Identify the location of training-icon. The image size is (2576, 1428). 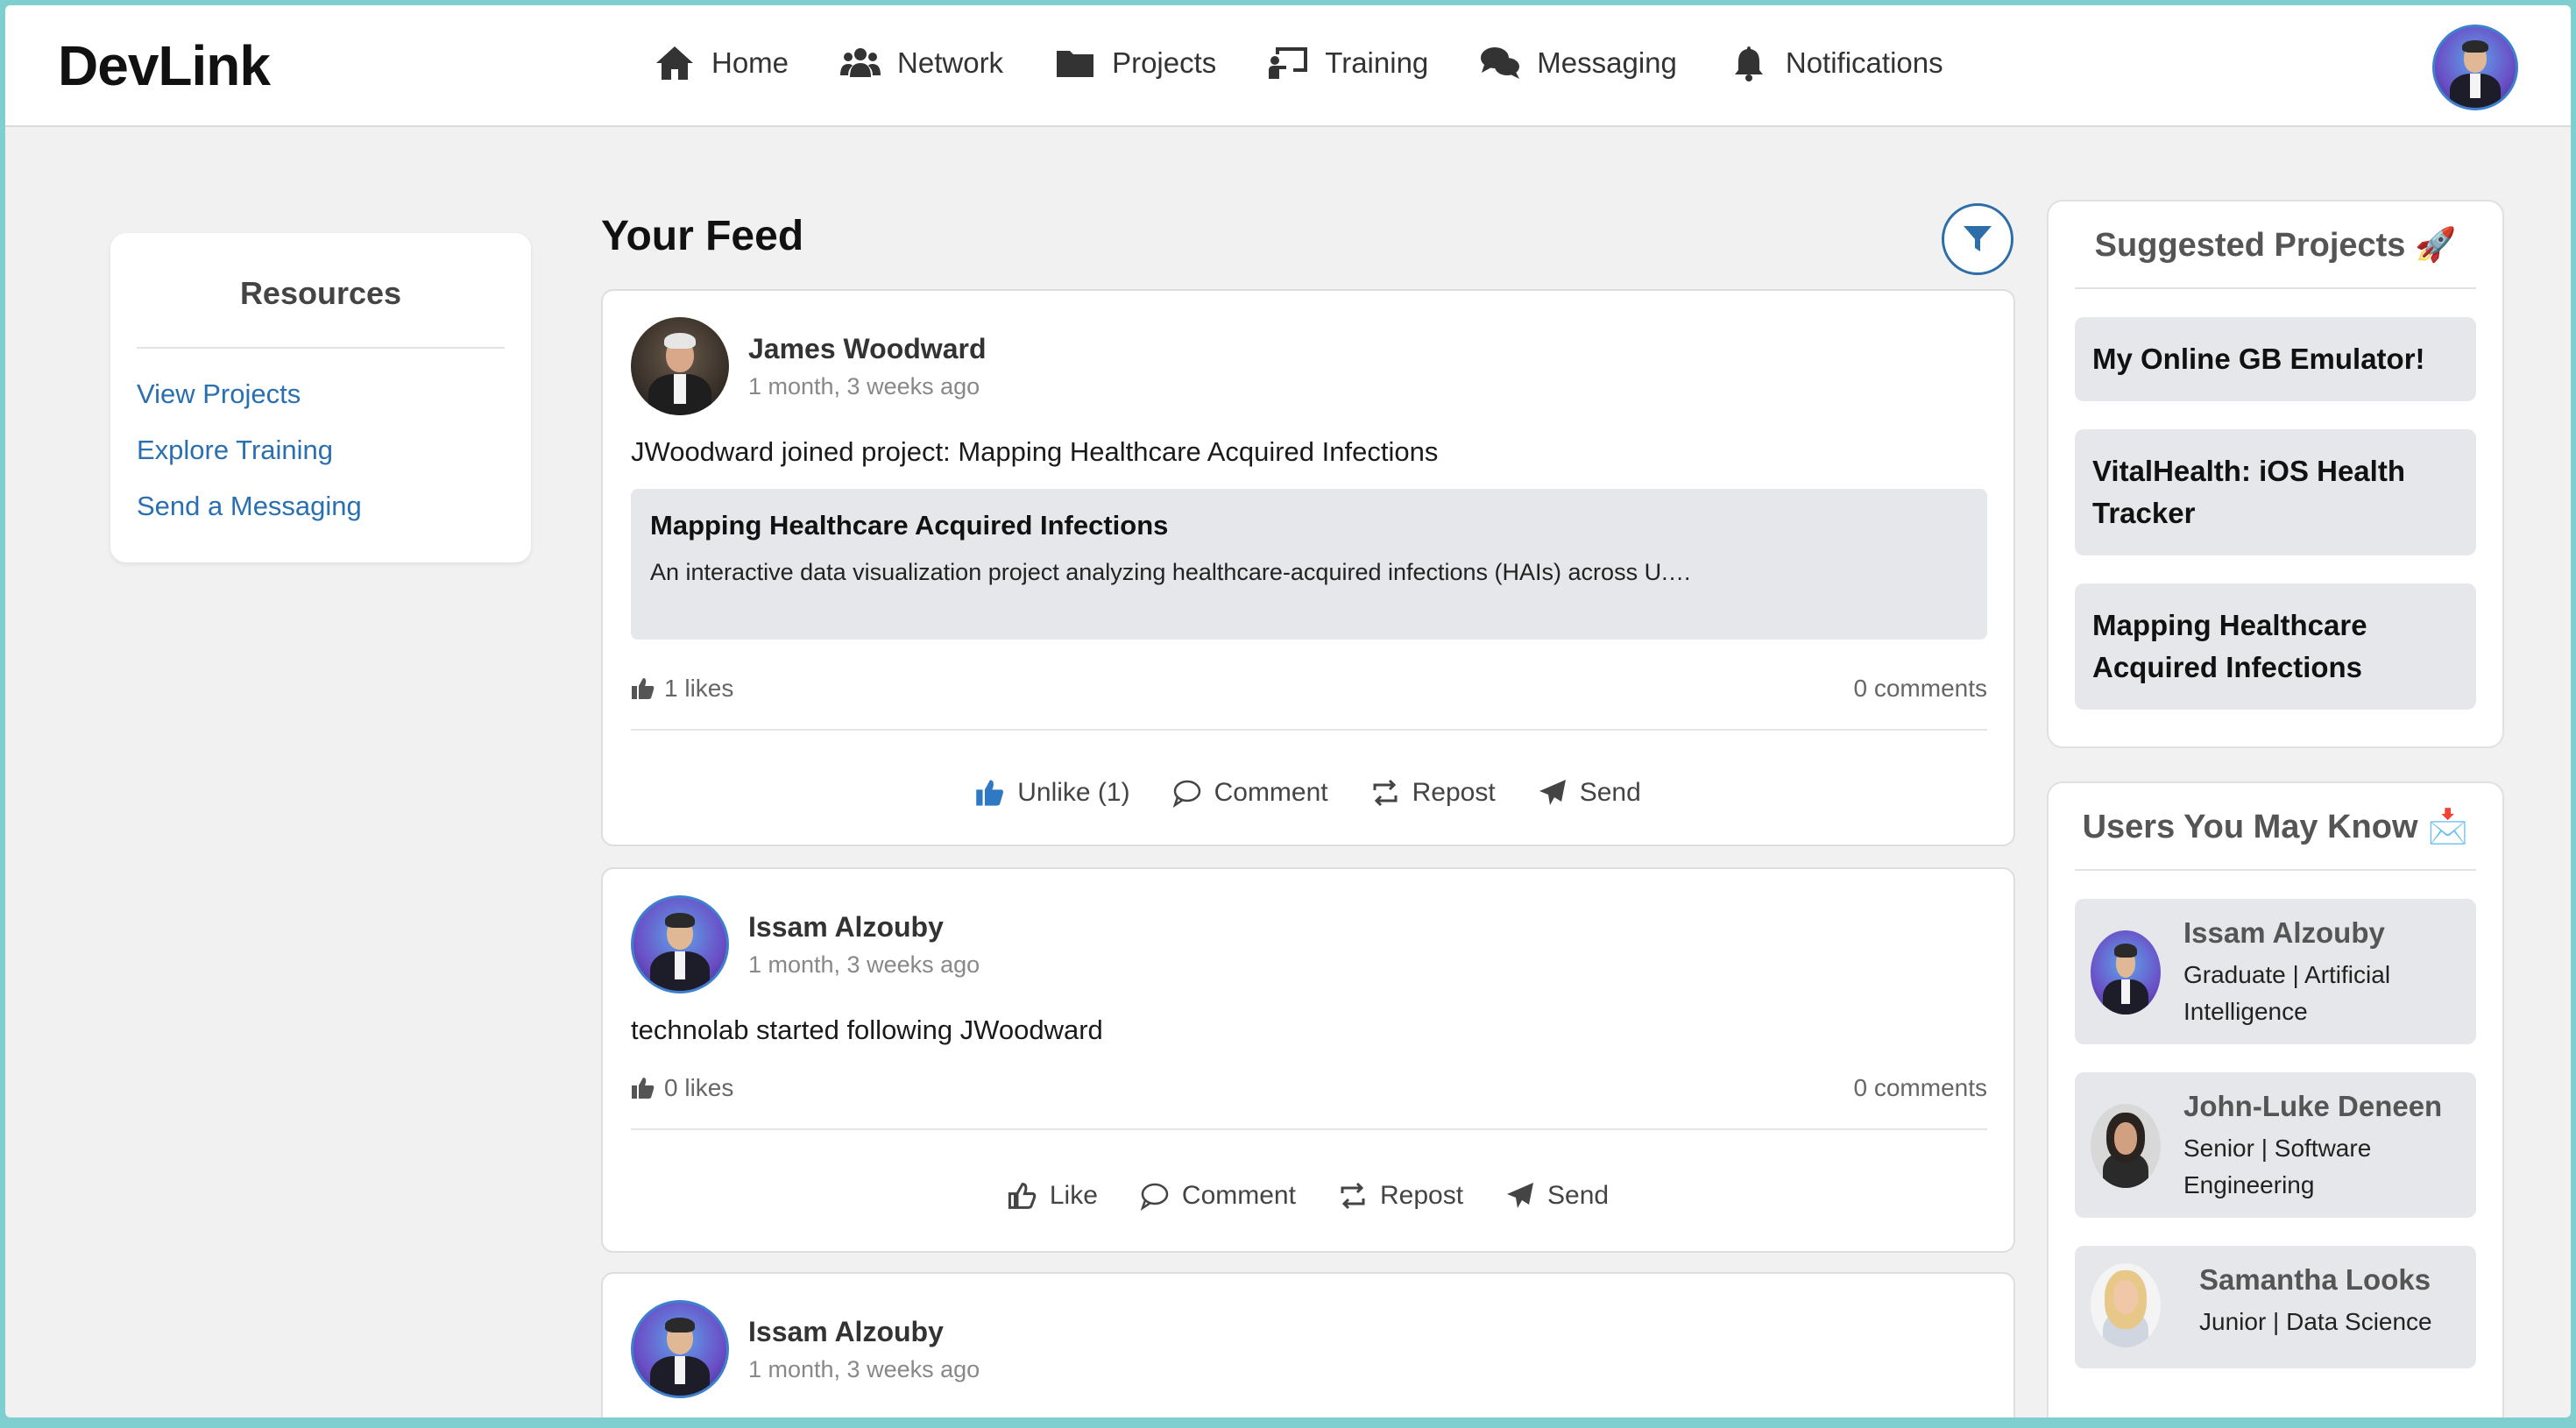
(1288, 63).